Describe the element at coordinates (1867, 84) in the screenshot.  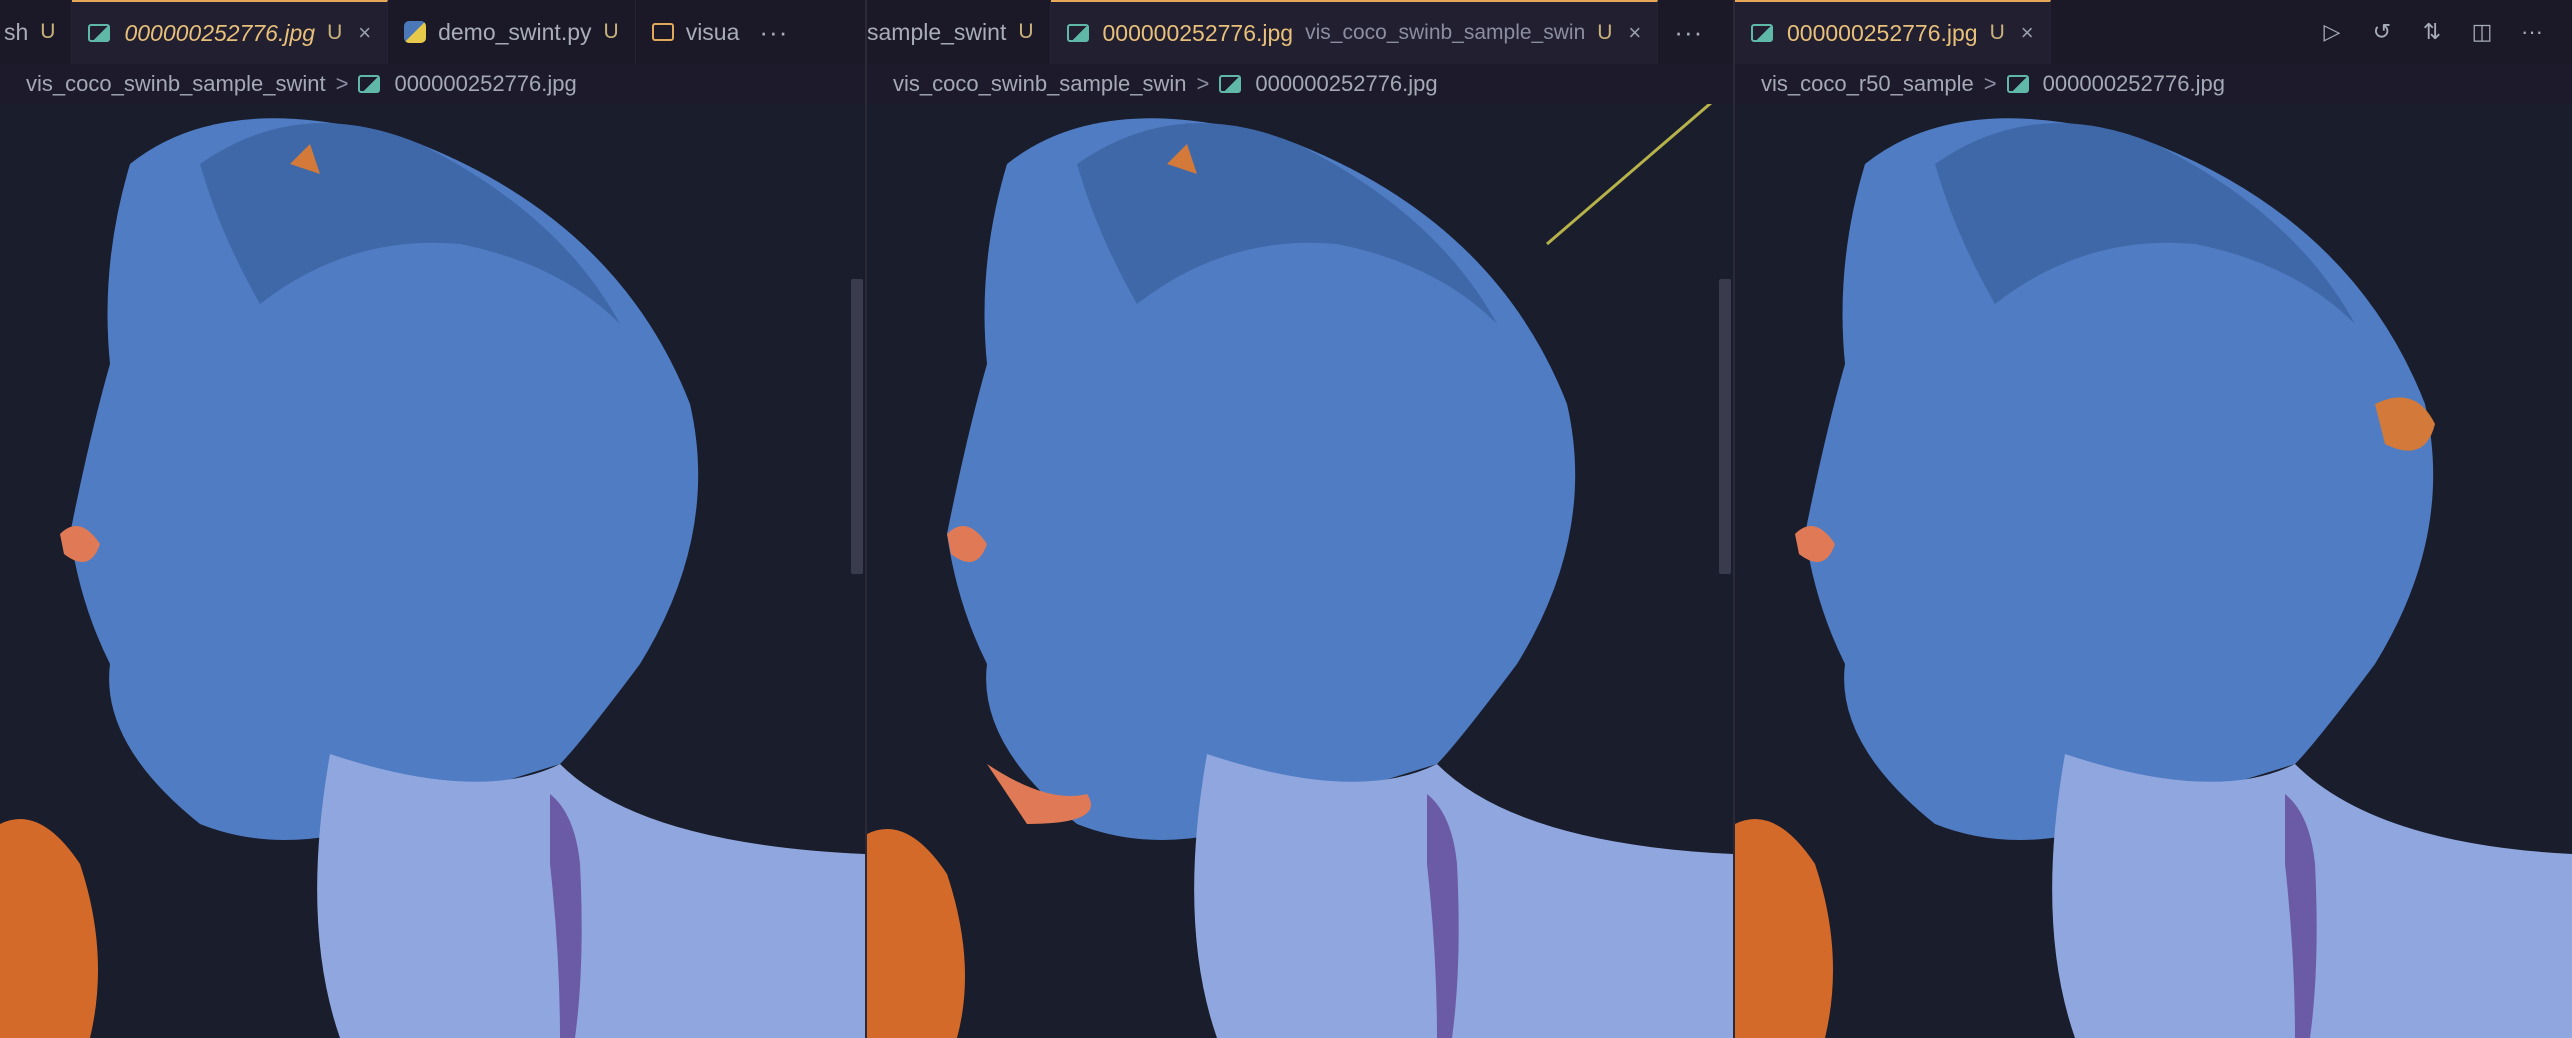
I see `breadcrumb-folder: vis_coco_r50_sample` at that location.